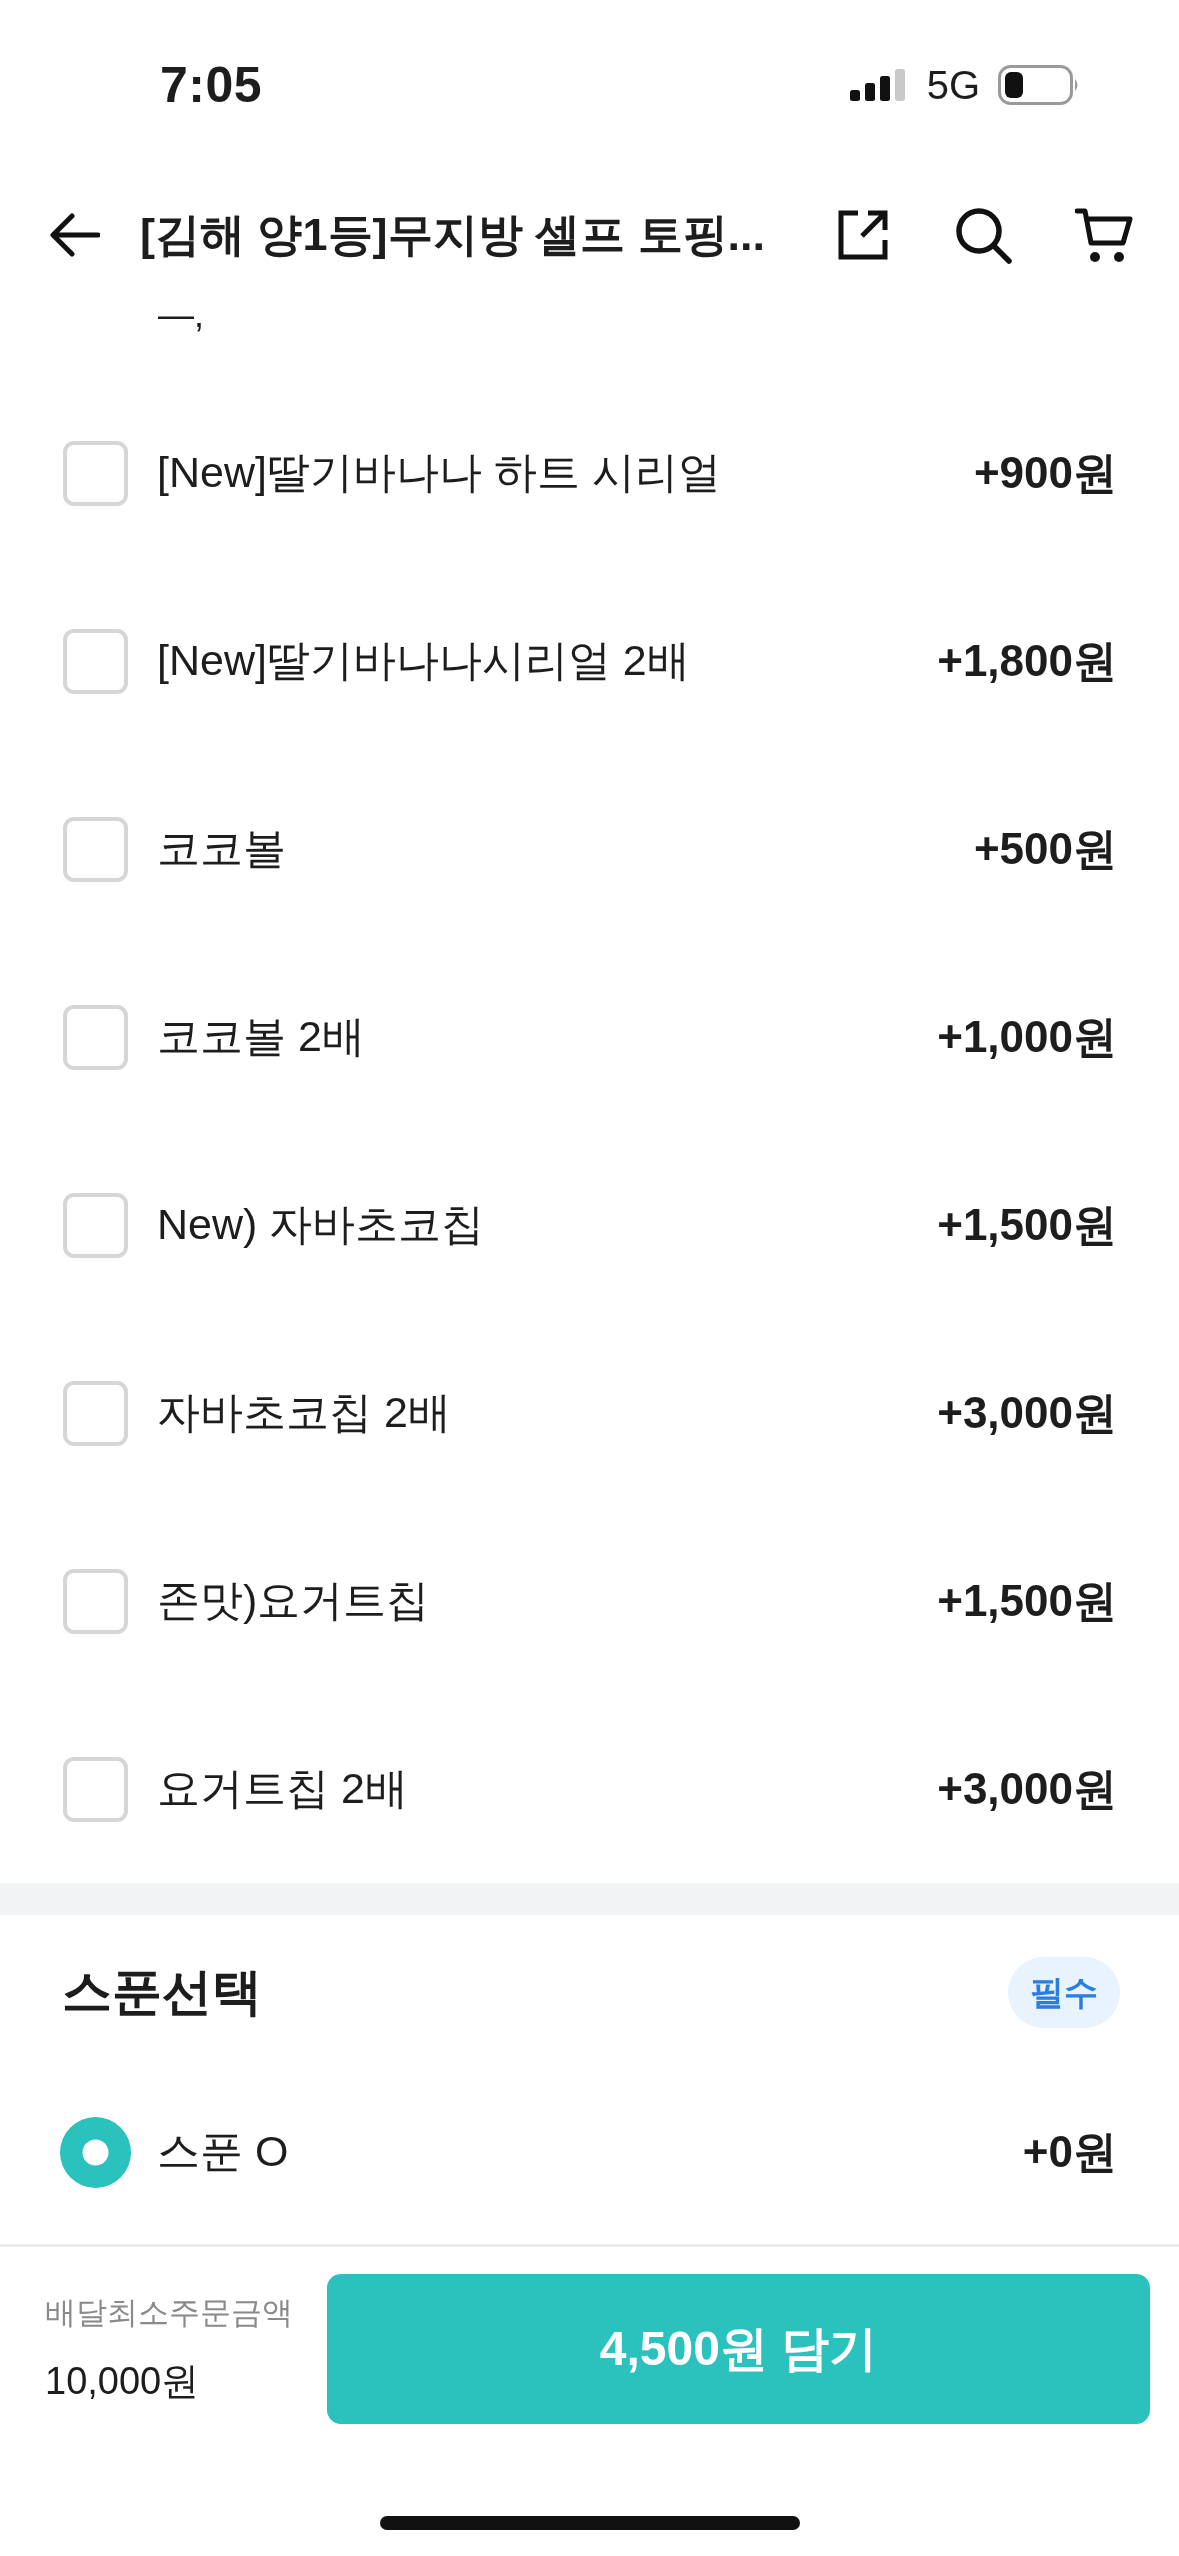 The width and height of the screenshot is (1179, 2556). Describe the element at coordinates (123, 2381) in the screenshot. I see `min-order-amount: 10,000원` at that location.